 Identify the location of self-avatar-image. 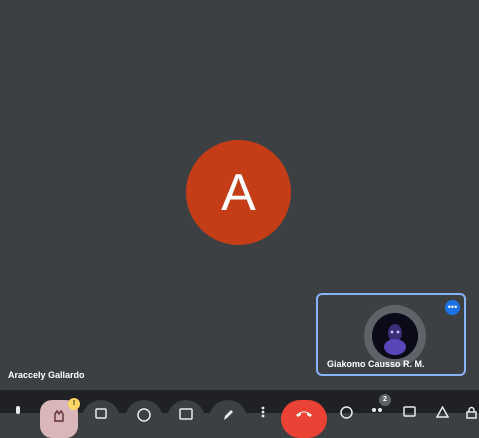
(395, 336).